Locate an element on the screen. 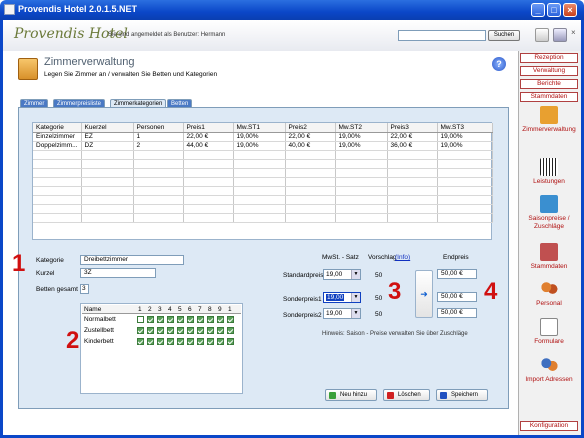 This screenshot has height=438, width=584. nav-item-personal: Personal is located at coordinates (549, 294).